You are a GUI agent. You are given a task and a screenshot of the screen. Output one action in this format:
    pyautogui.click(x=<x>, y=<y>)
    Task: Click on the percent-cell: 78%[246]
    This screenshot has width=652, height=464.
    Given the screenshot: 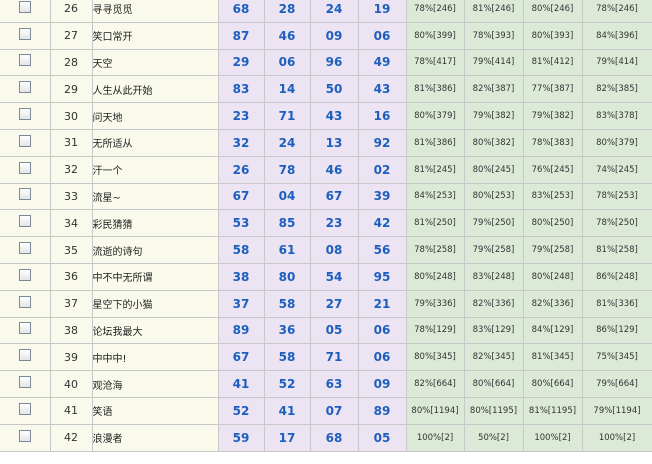 What is the action you would take?
    pyautogui.click(x=435, y=11)
    